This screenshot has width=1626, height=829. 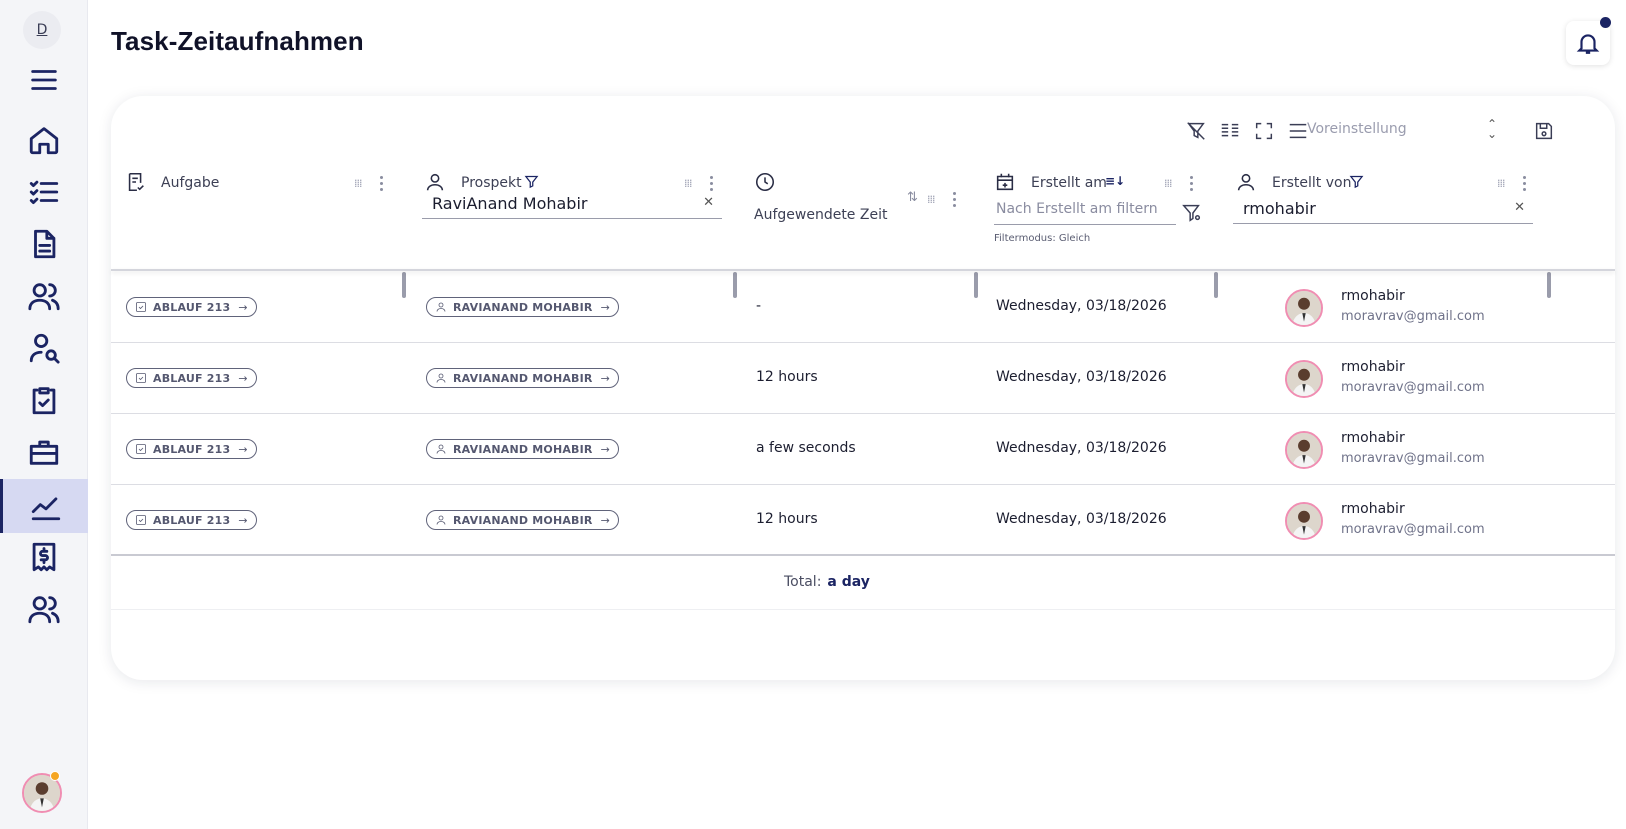 I want to click on document-icon, so click(x=45, y=244).